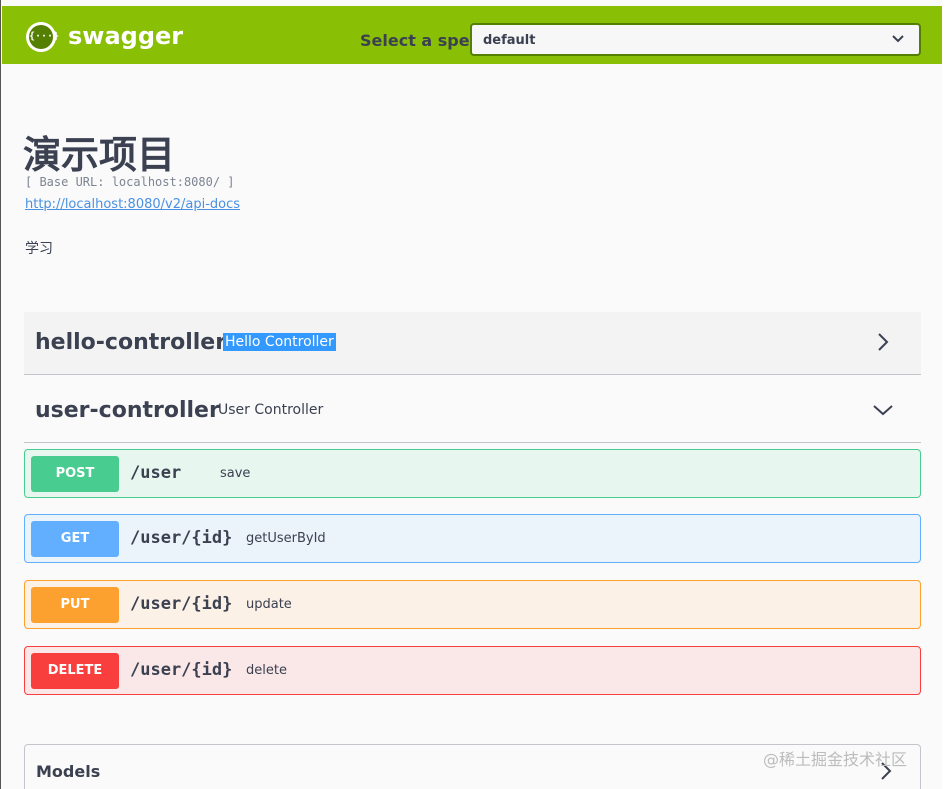 This screenshot has width=946, height=789. What do you see at coordinates (279, 342) in the screenshot?
I see `tag-description: Hello Controller` at bounding box center [279, 342].